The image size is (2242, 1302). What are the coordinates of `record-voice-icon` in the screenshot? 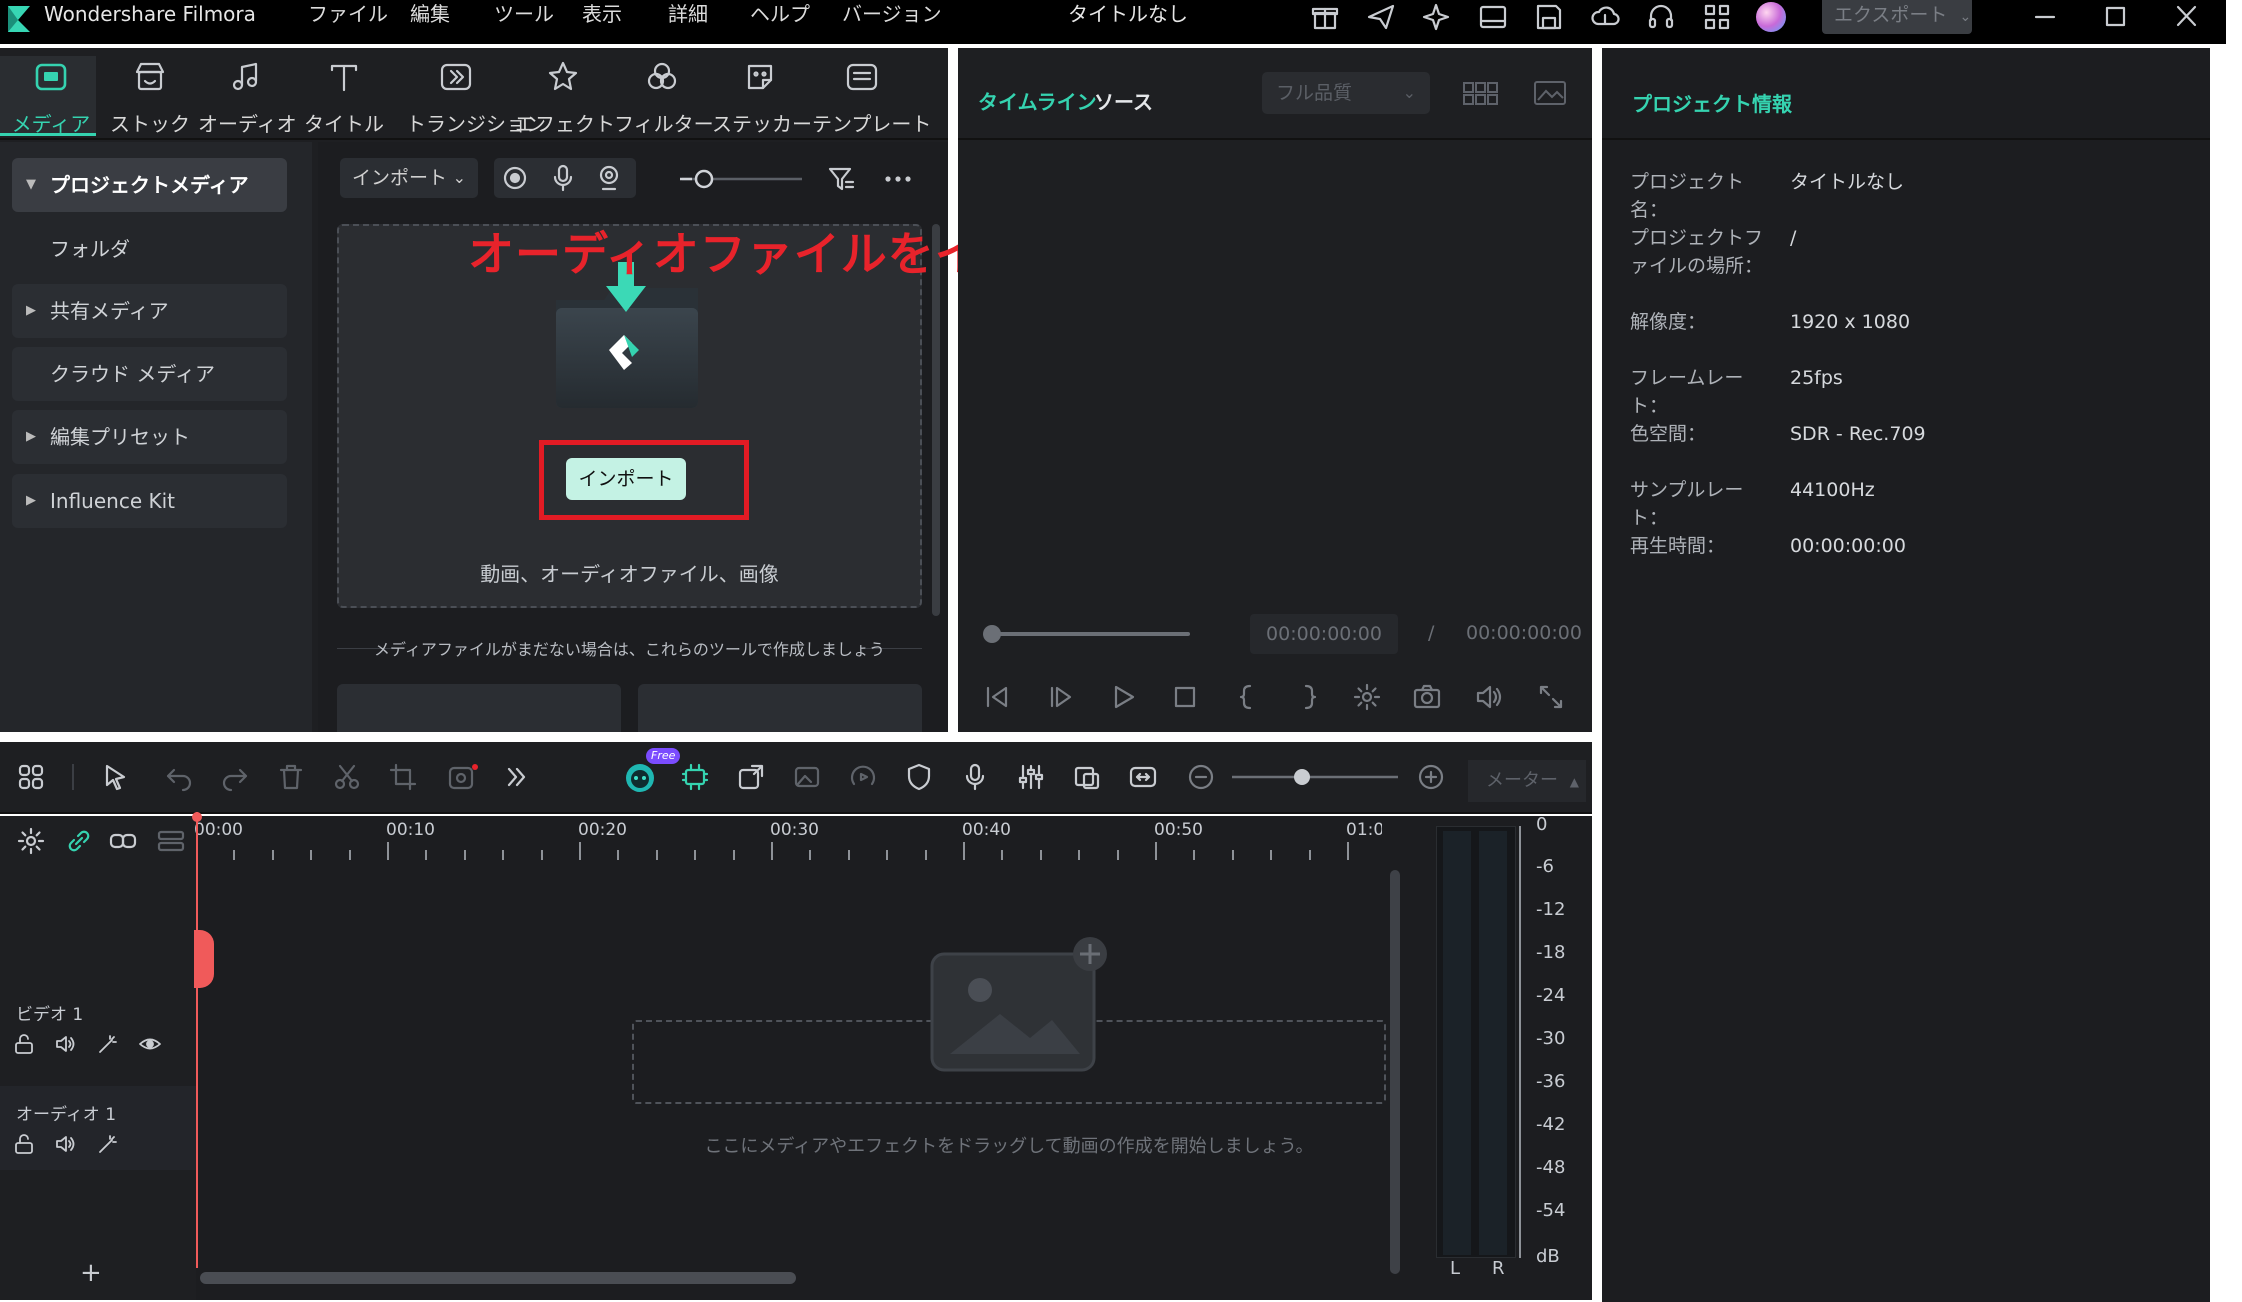 It's located at (975, 777).